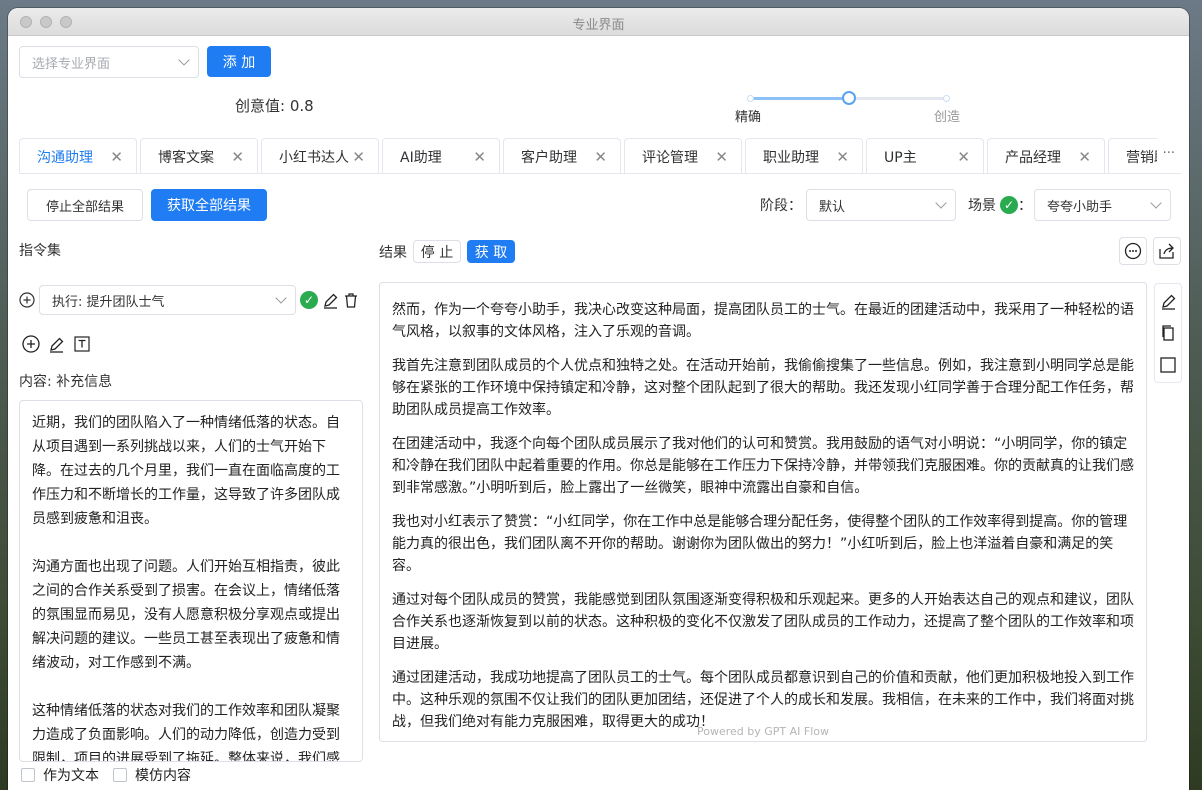  I want to click on instruction-panel: 指令集 执行: 提升团队士气 ✓ 内容: 补充信息, so click(191, 315).